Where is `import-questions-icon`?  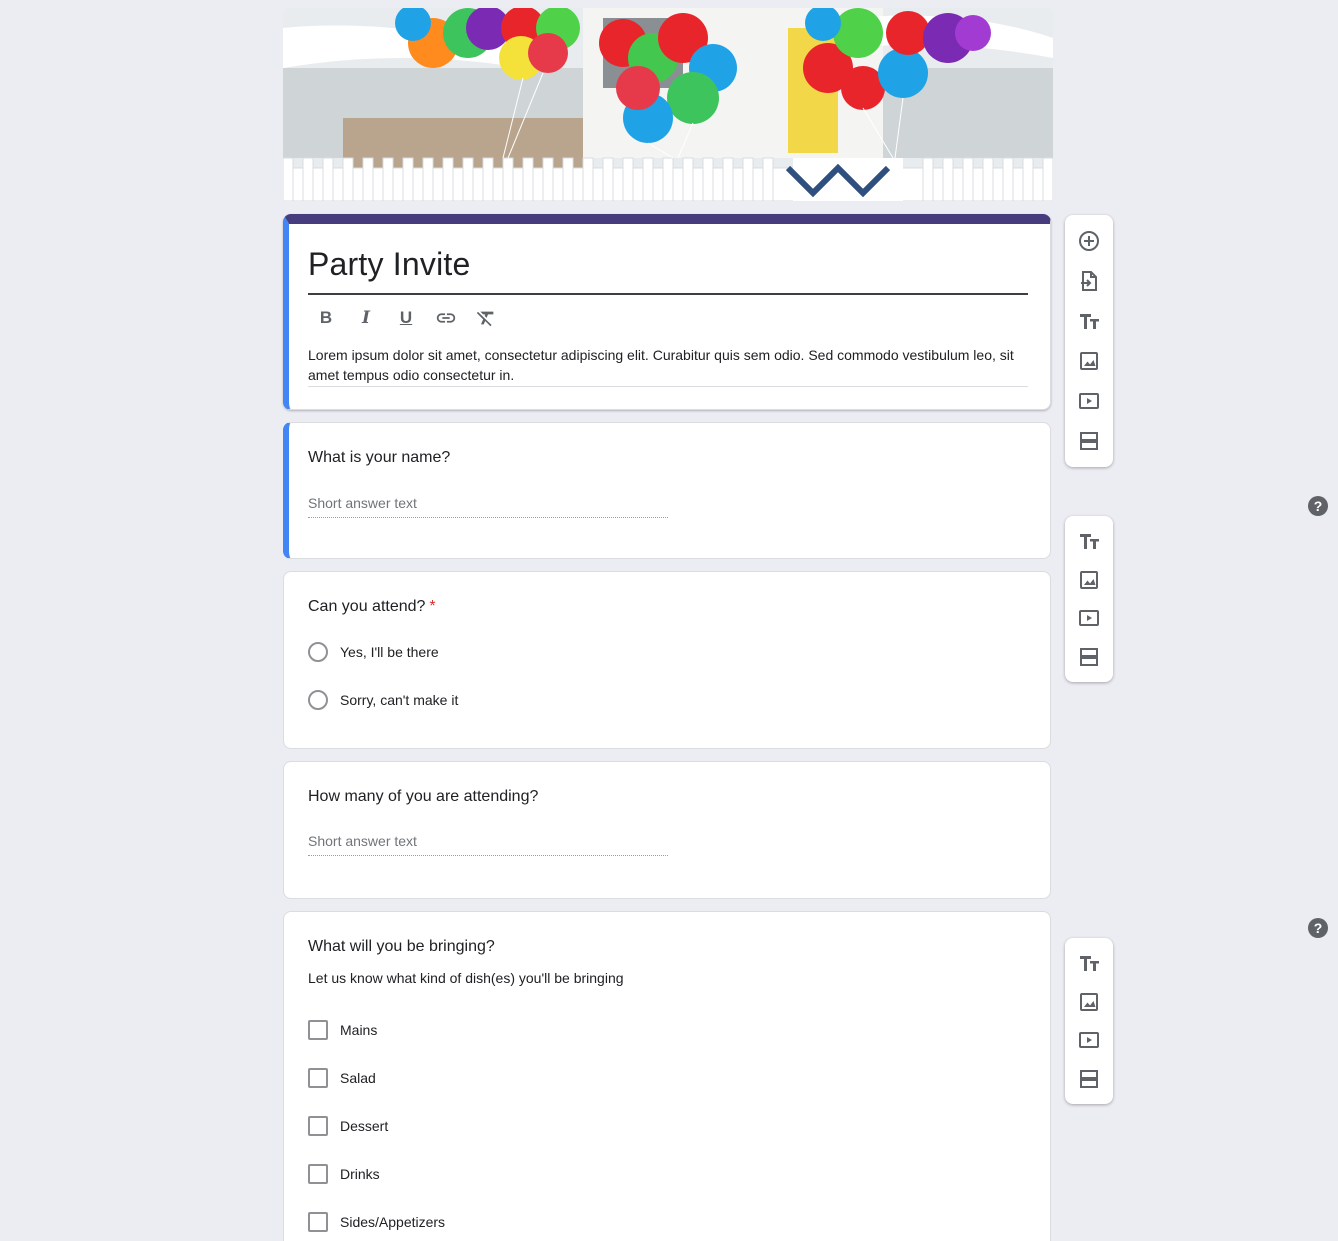 import-questions-icon is located at coordinates (1089, 281).